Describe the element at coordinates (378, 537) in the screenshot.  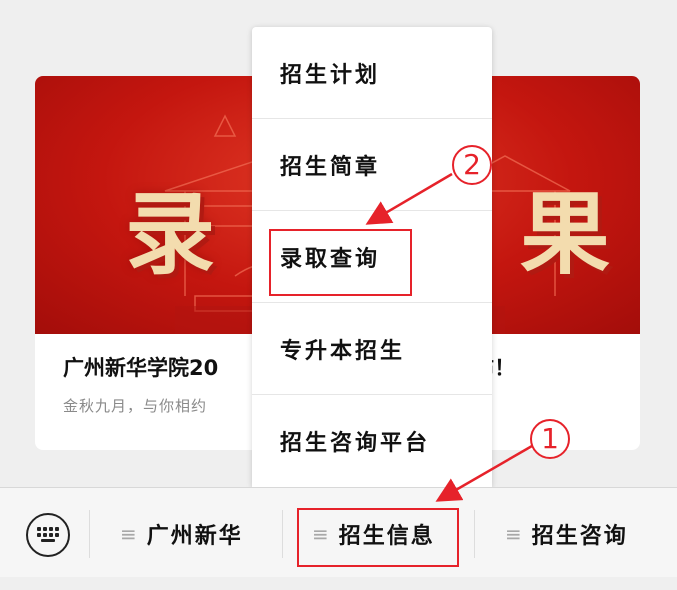
I see `highlight-box-admission-info` at that location.